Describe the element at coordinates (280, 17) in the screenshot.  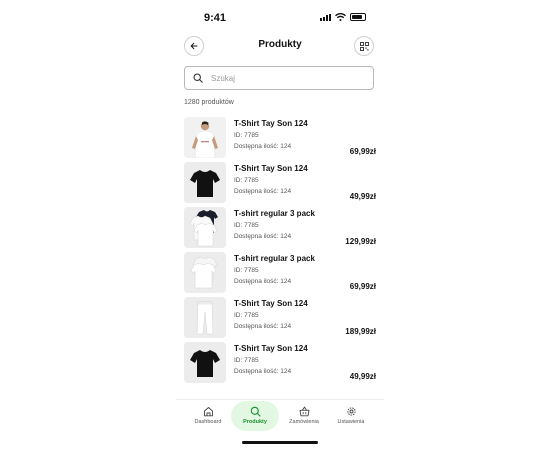
I see `status-bar: 9:41` at that location.